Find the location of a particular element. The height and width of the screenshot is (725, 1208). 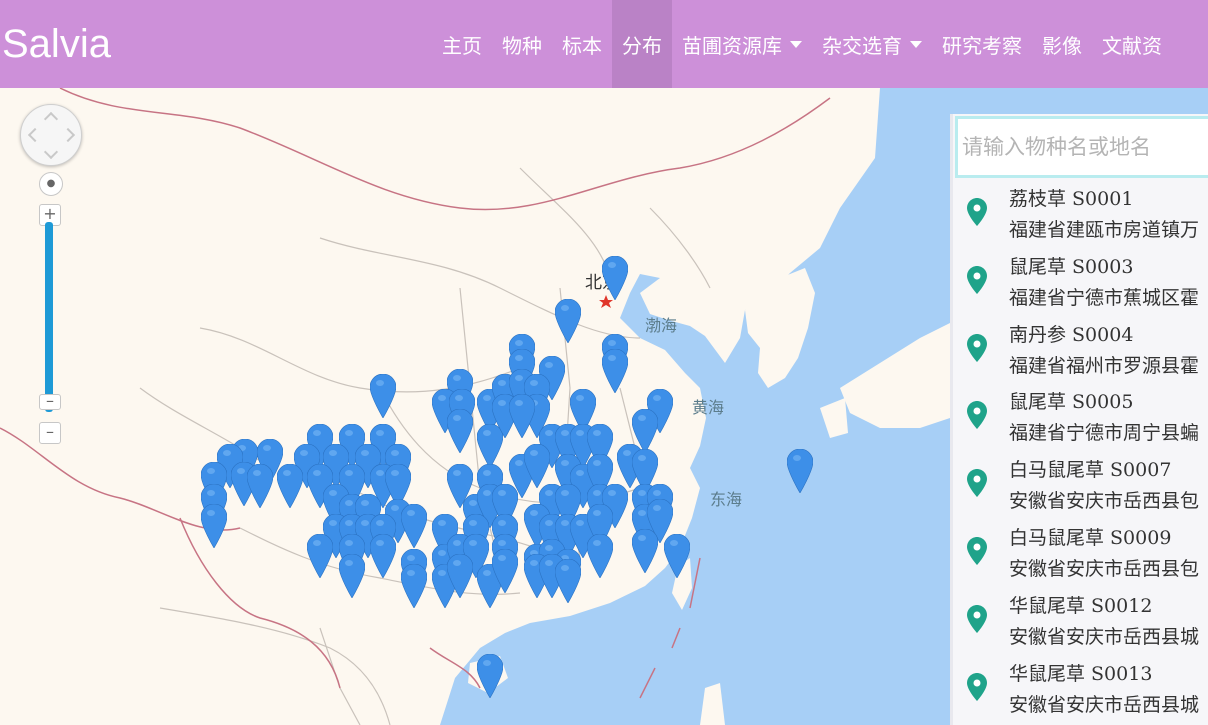

species-name: 华鼠尾草 S0012 is located at coordinates (1081, 605).